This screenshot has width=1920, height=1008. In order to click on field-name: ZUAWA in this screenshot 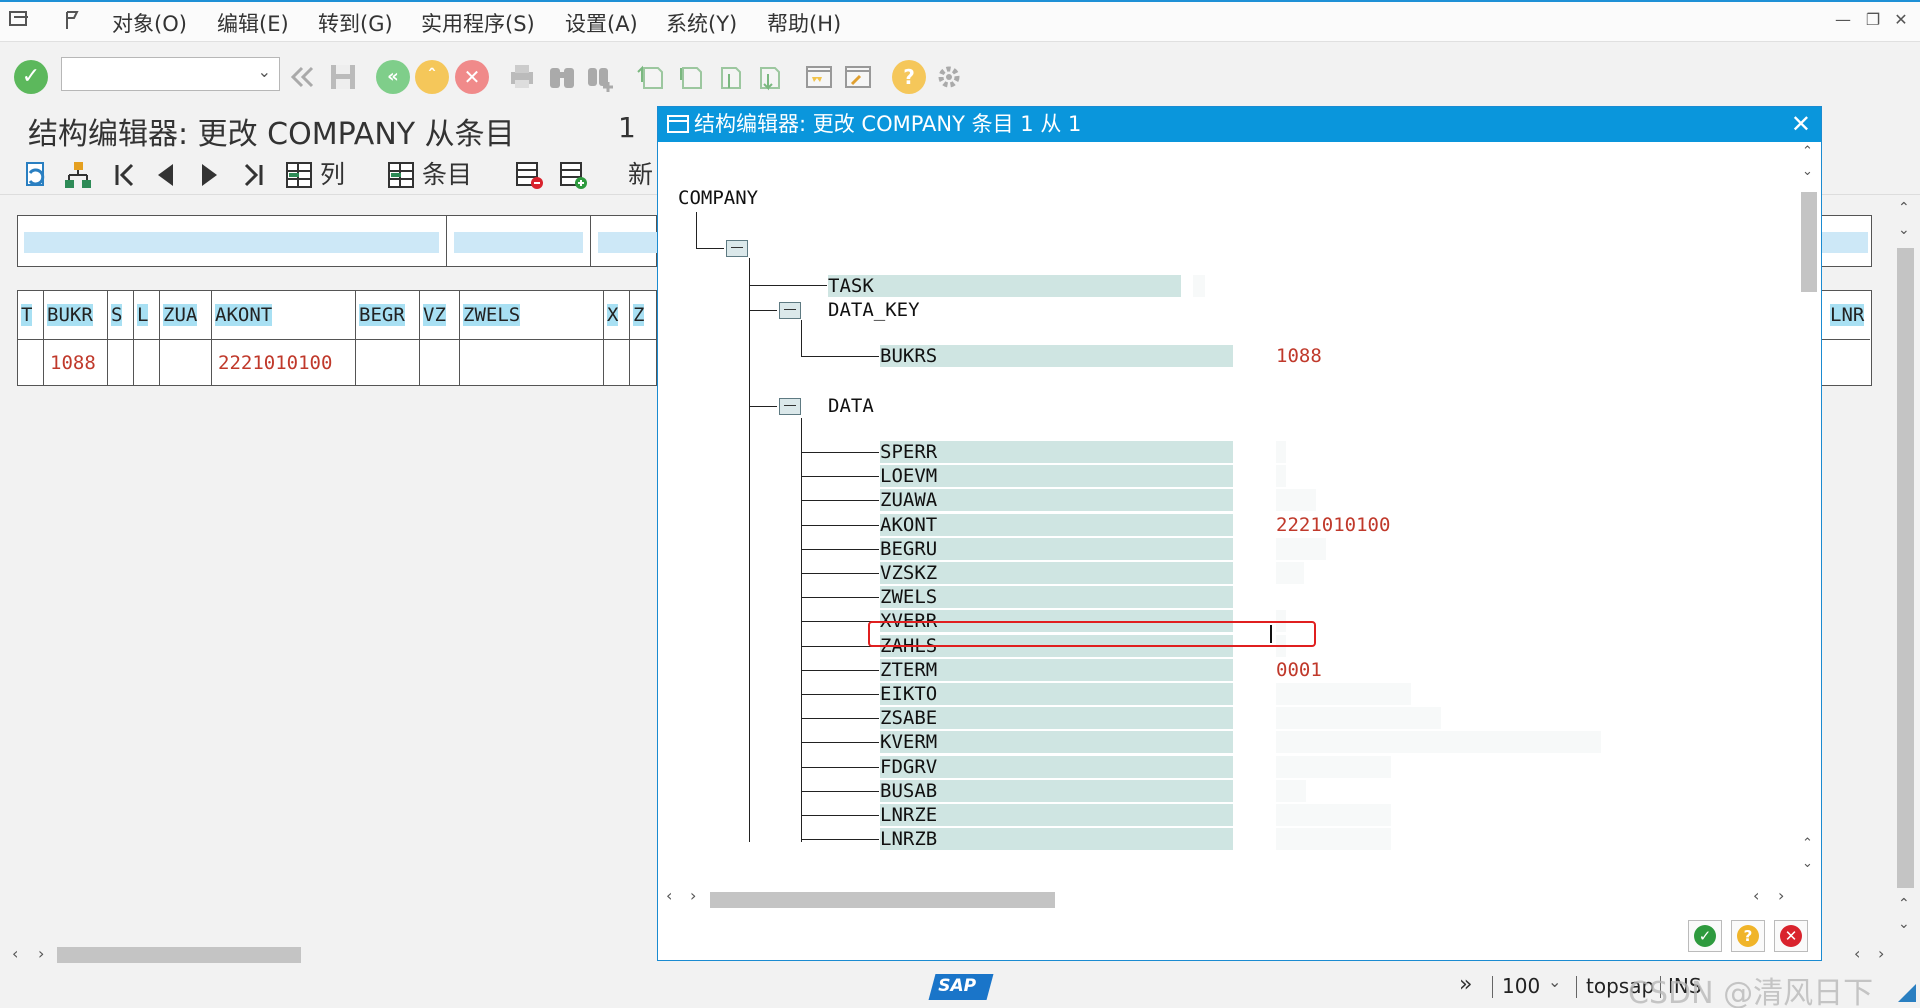, I will do `click(908, 500)`.